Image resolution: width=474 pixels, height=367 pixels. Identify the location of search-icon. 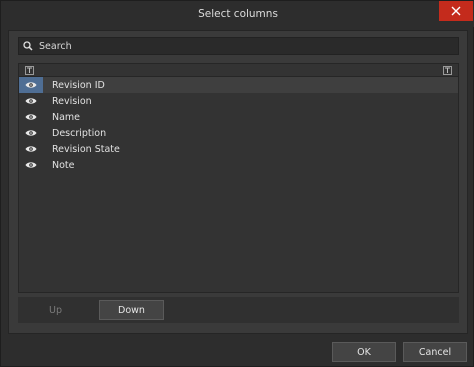
(28, 46).